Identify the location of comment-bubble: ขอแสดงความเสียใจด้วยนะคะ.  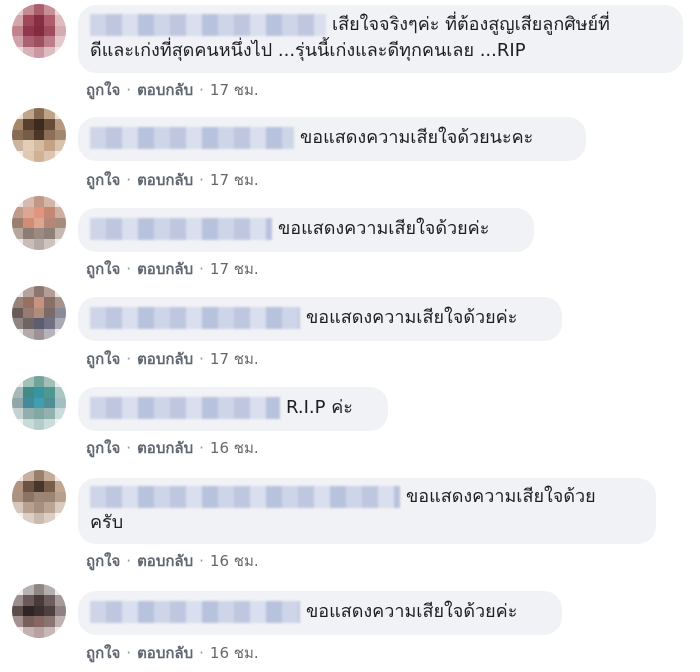
(332, 139).